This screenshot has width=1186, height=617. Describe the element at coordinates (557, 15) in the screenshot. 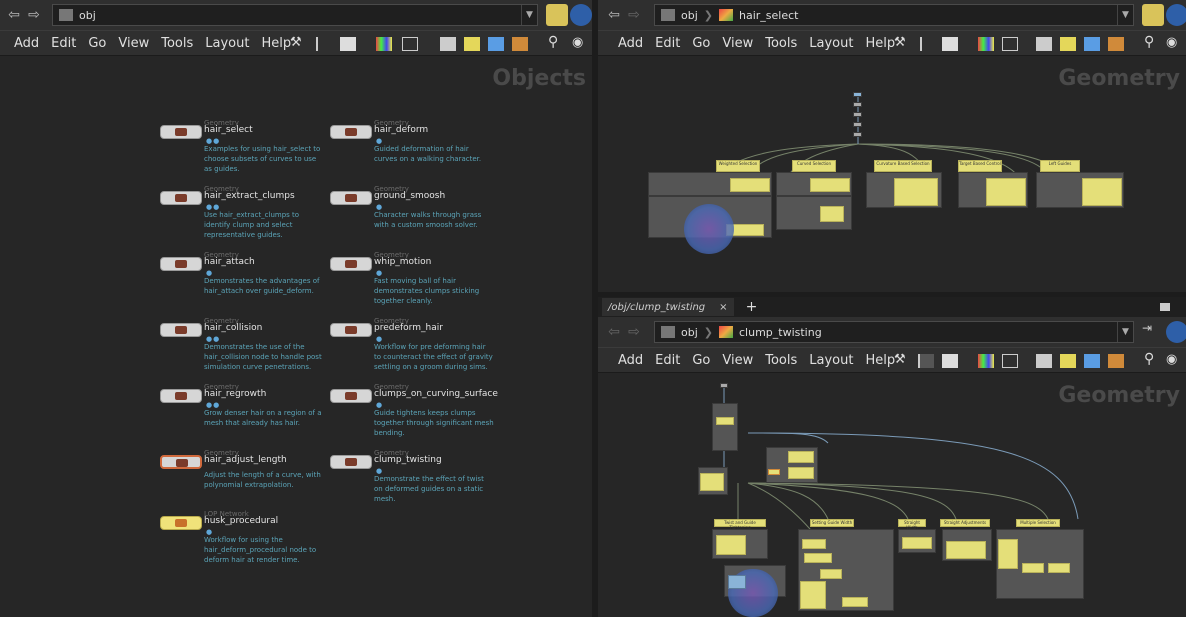

I see `pin-icon` at that location.